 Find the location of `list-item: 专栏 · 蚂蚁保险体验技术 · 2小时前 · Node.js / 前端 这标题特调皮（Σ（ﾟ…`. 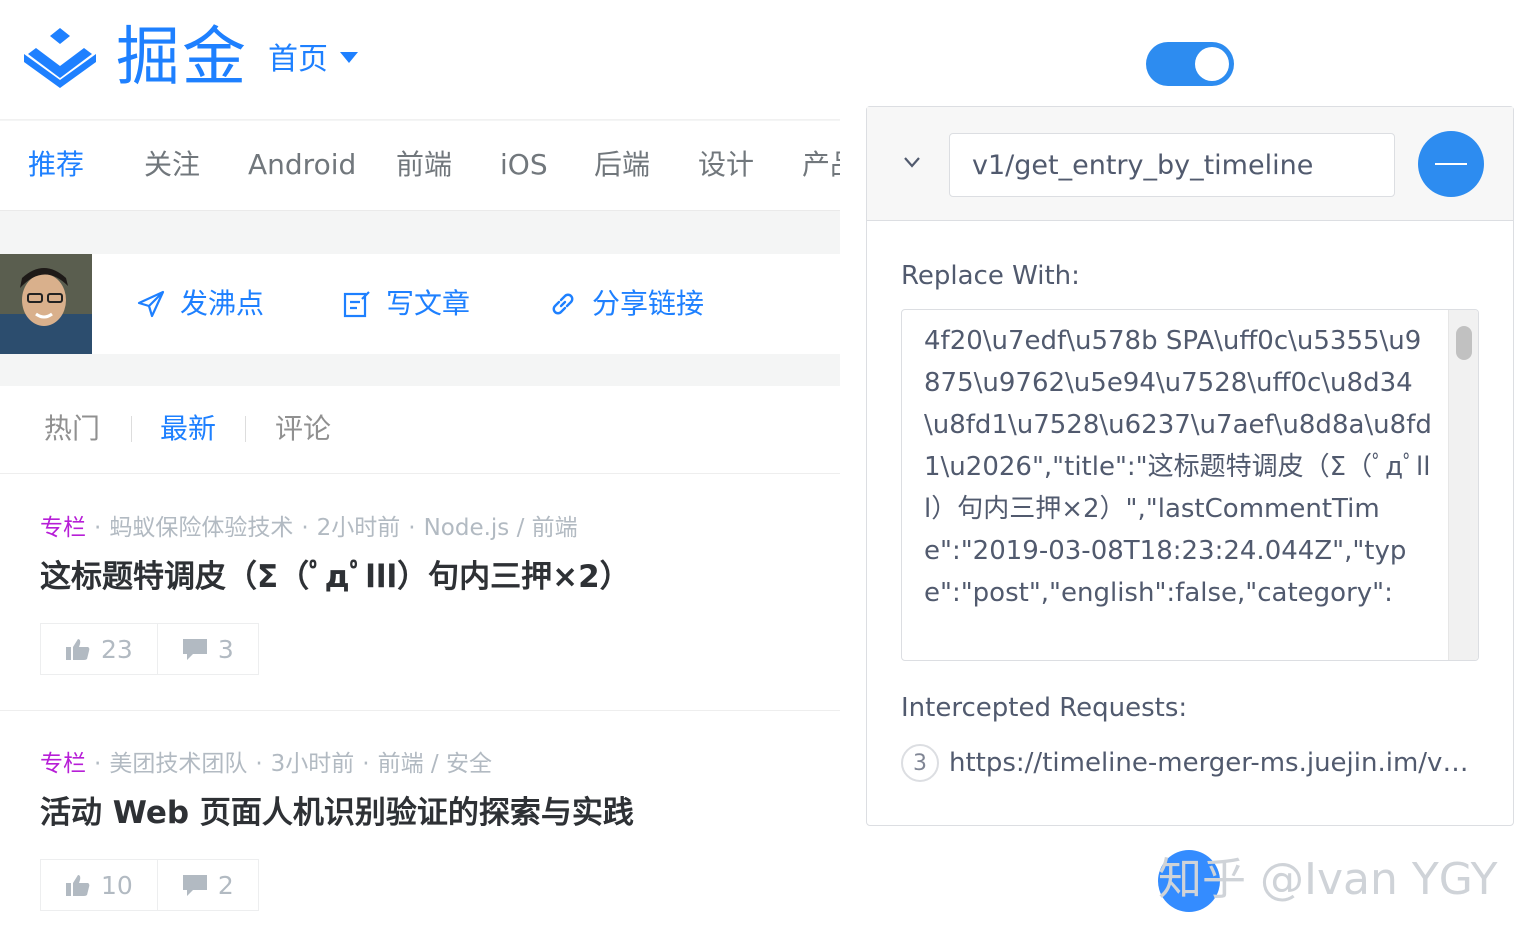

list-item: 专栏 · 蚂蚁保险体验技术 · 2小时前 · Node.js / 前端 这标题特调皮（Σ（ﾟ… is located at coordinates (420, 593).